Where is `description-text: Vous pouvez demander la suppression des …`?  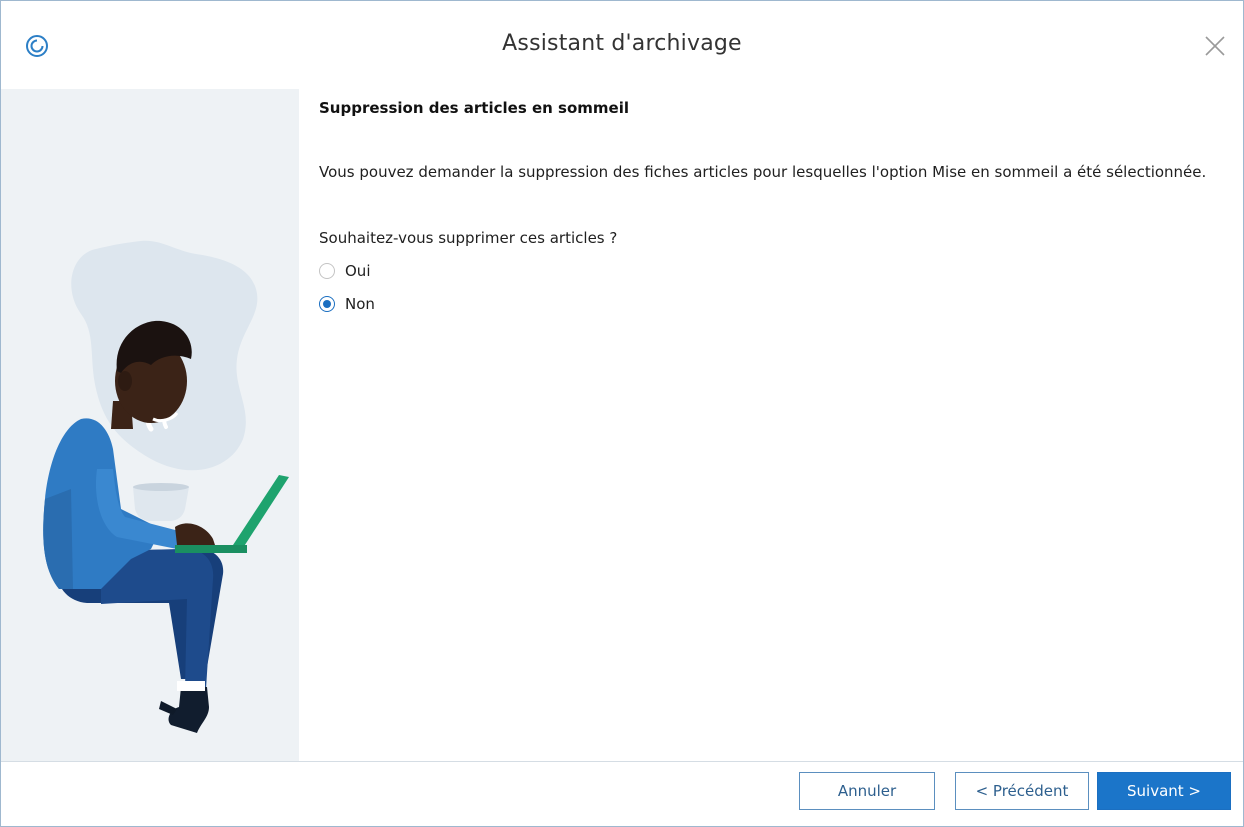 description-text: Vous pouvez demander la suppression des … is located at coordinates (763, 172).